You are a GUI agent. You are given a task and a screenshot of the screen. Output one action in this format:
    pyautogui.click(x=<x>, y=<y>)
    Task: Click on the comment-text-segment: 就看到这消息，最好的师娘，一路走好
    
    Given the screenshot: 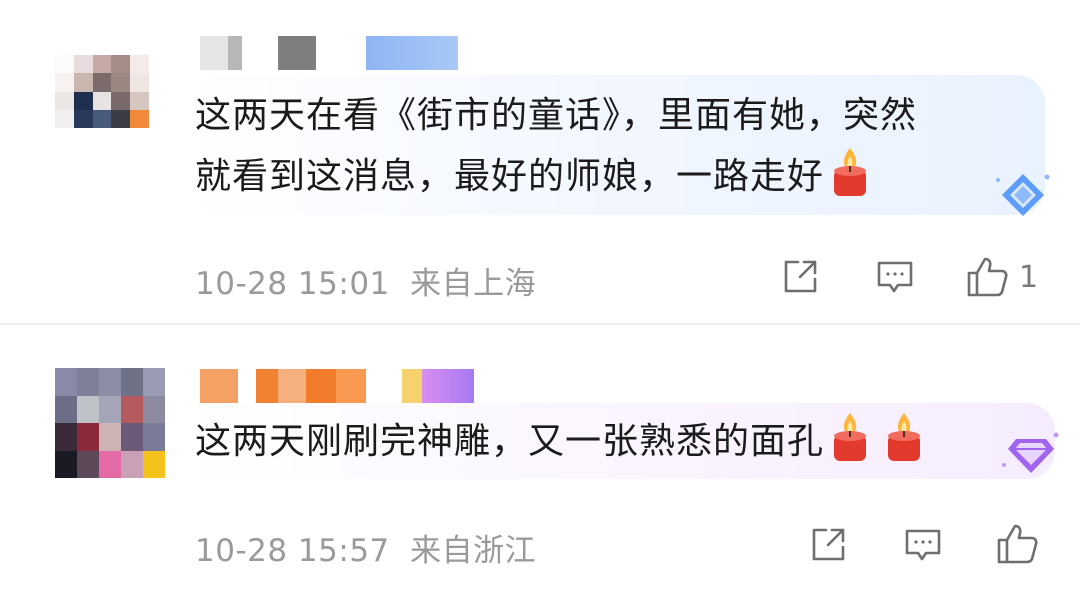 What is the action you would take?
    pyautogui.click(x=510, y=176)
    